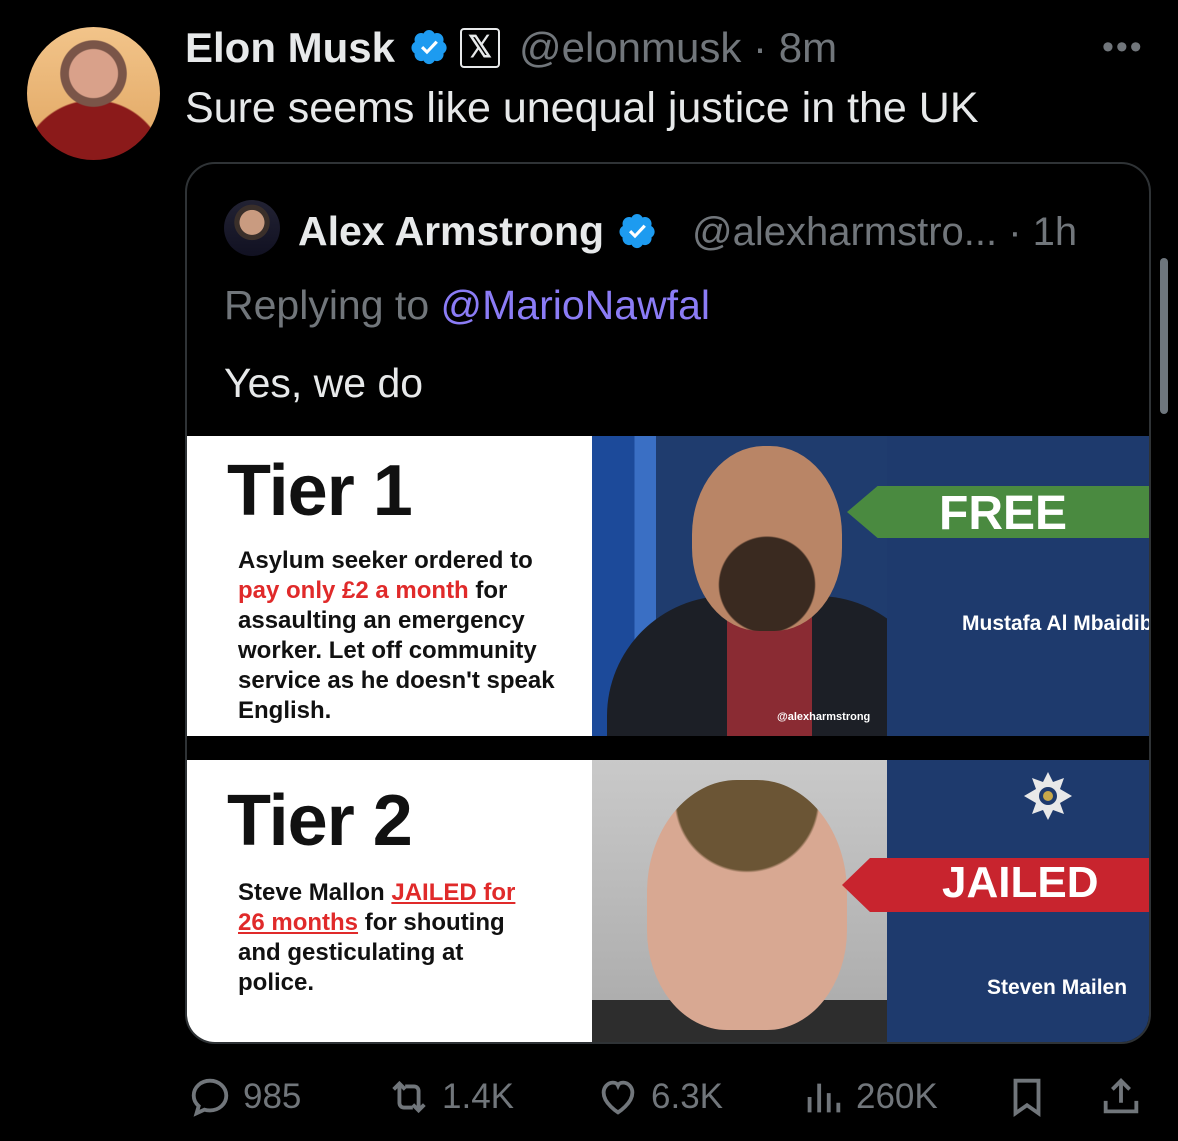 The width and height of the screenshot is (1178, 1141). I want to click on scrollbar, so click(1164, 336).